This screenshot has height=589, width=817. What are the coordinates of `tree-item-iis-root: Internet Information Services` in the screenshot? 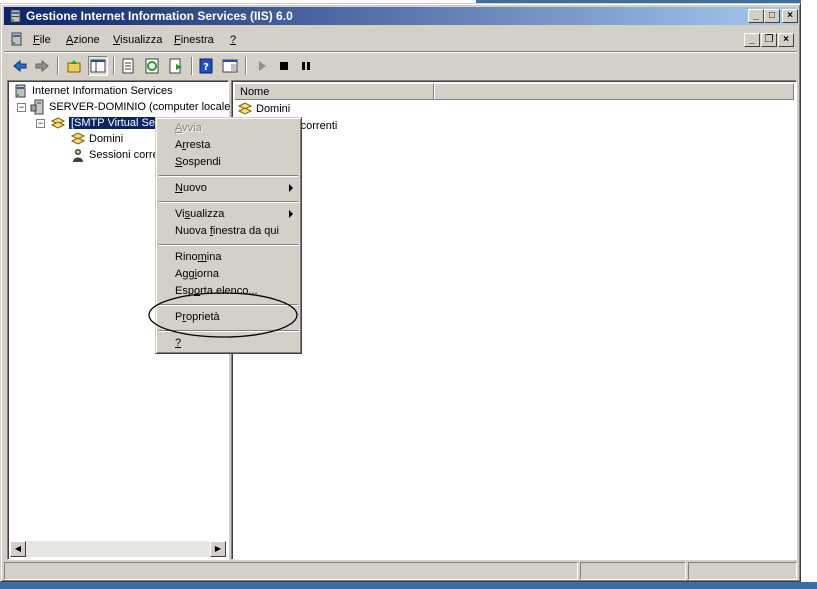 It's located at (93, 91).